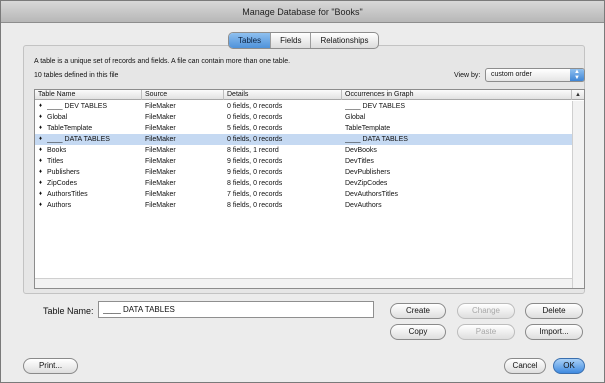 Image resolution: width=605 pixels, height=383 pixels. I want to click on cell-occurrences: ____ DEV TABLES, so click(375, 106).